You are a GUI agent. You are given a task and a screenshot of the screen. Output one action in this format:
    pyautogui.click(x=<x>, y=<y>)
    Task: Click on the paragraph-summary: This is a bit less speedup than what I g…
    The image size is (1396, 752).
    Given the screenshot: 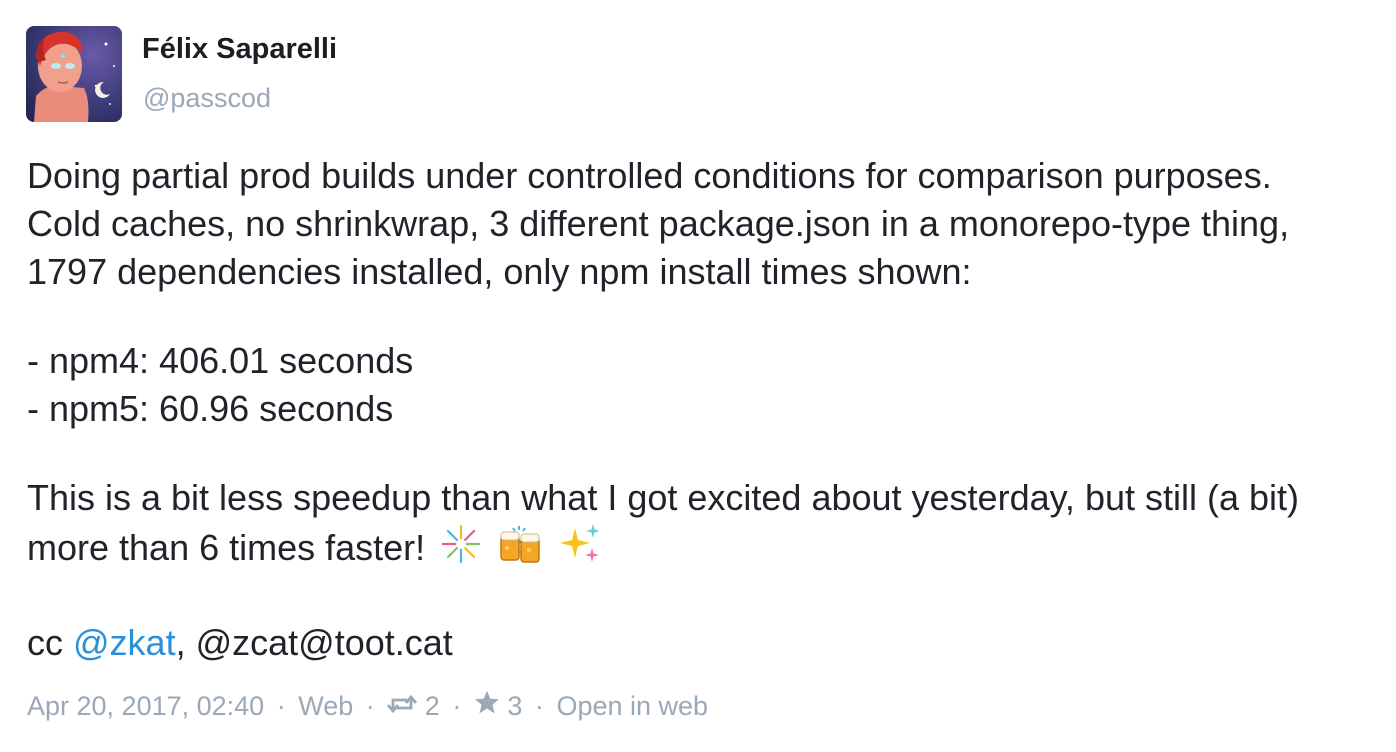 What is the action you would take?
    pyautogui.click(x=707, y=526)
    